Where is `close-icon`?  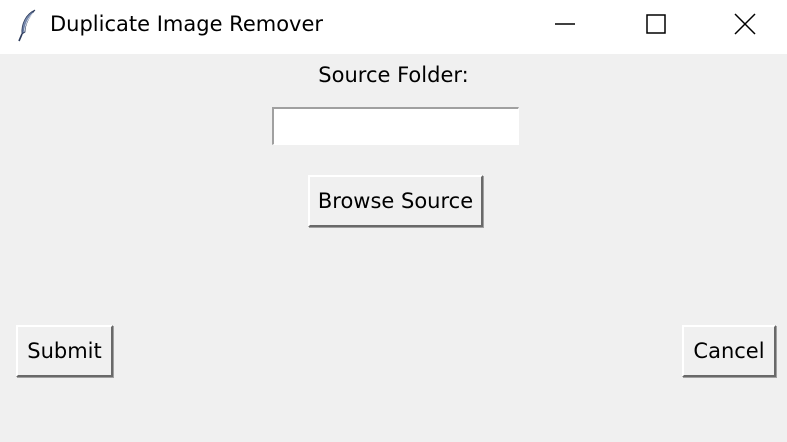
close-icon is located at coordinates (744, 23).